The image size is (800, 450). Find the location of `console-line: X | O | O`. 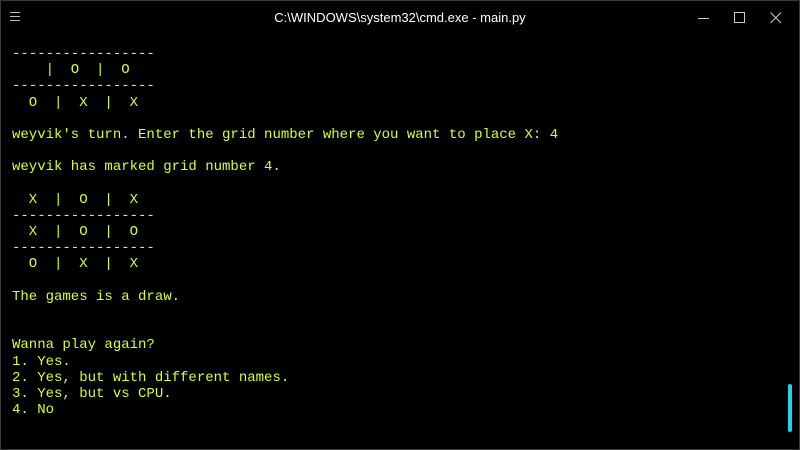

console-line: X | O | O is located at coordinates (75, 232).